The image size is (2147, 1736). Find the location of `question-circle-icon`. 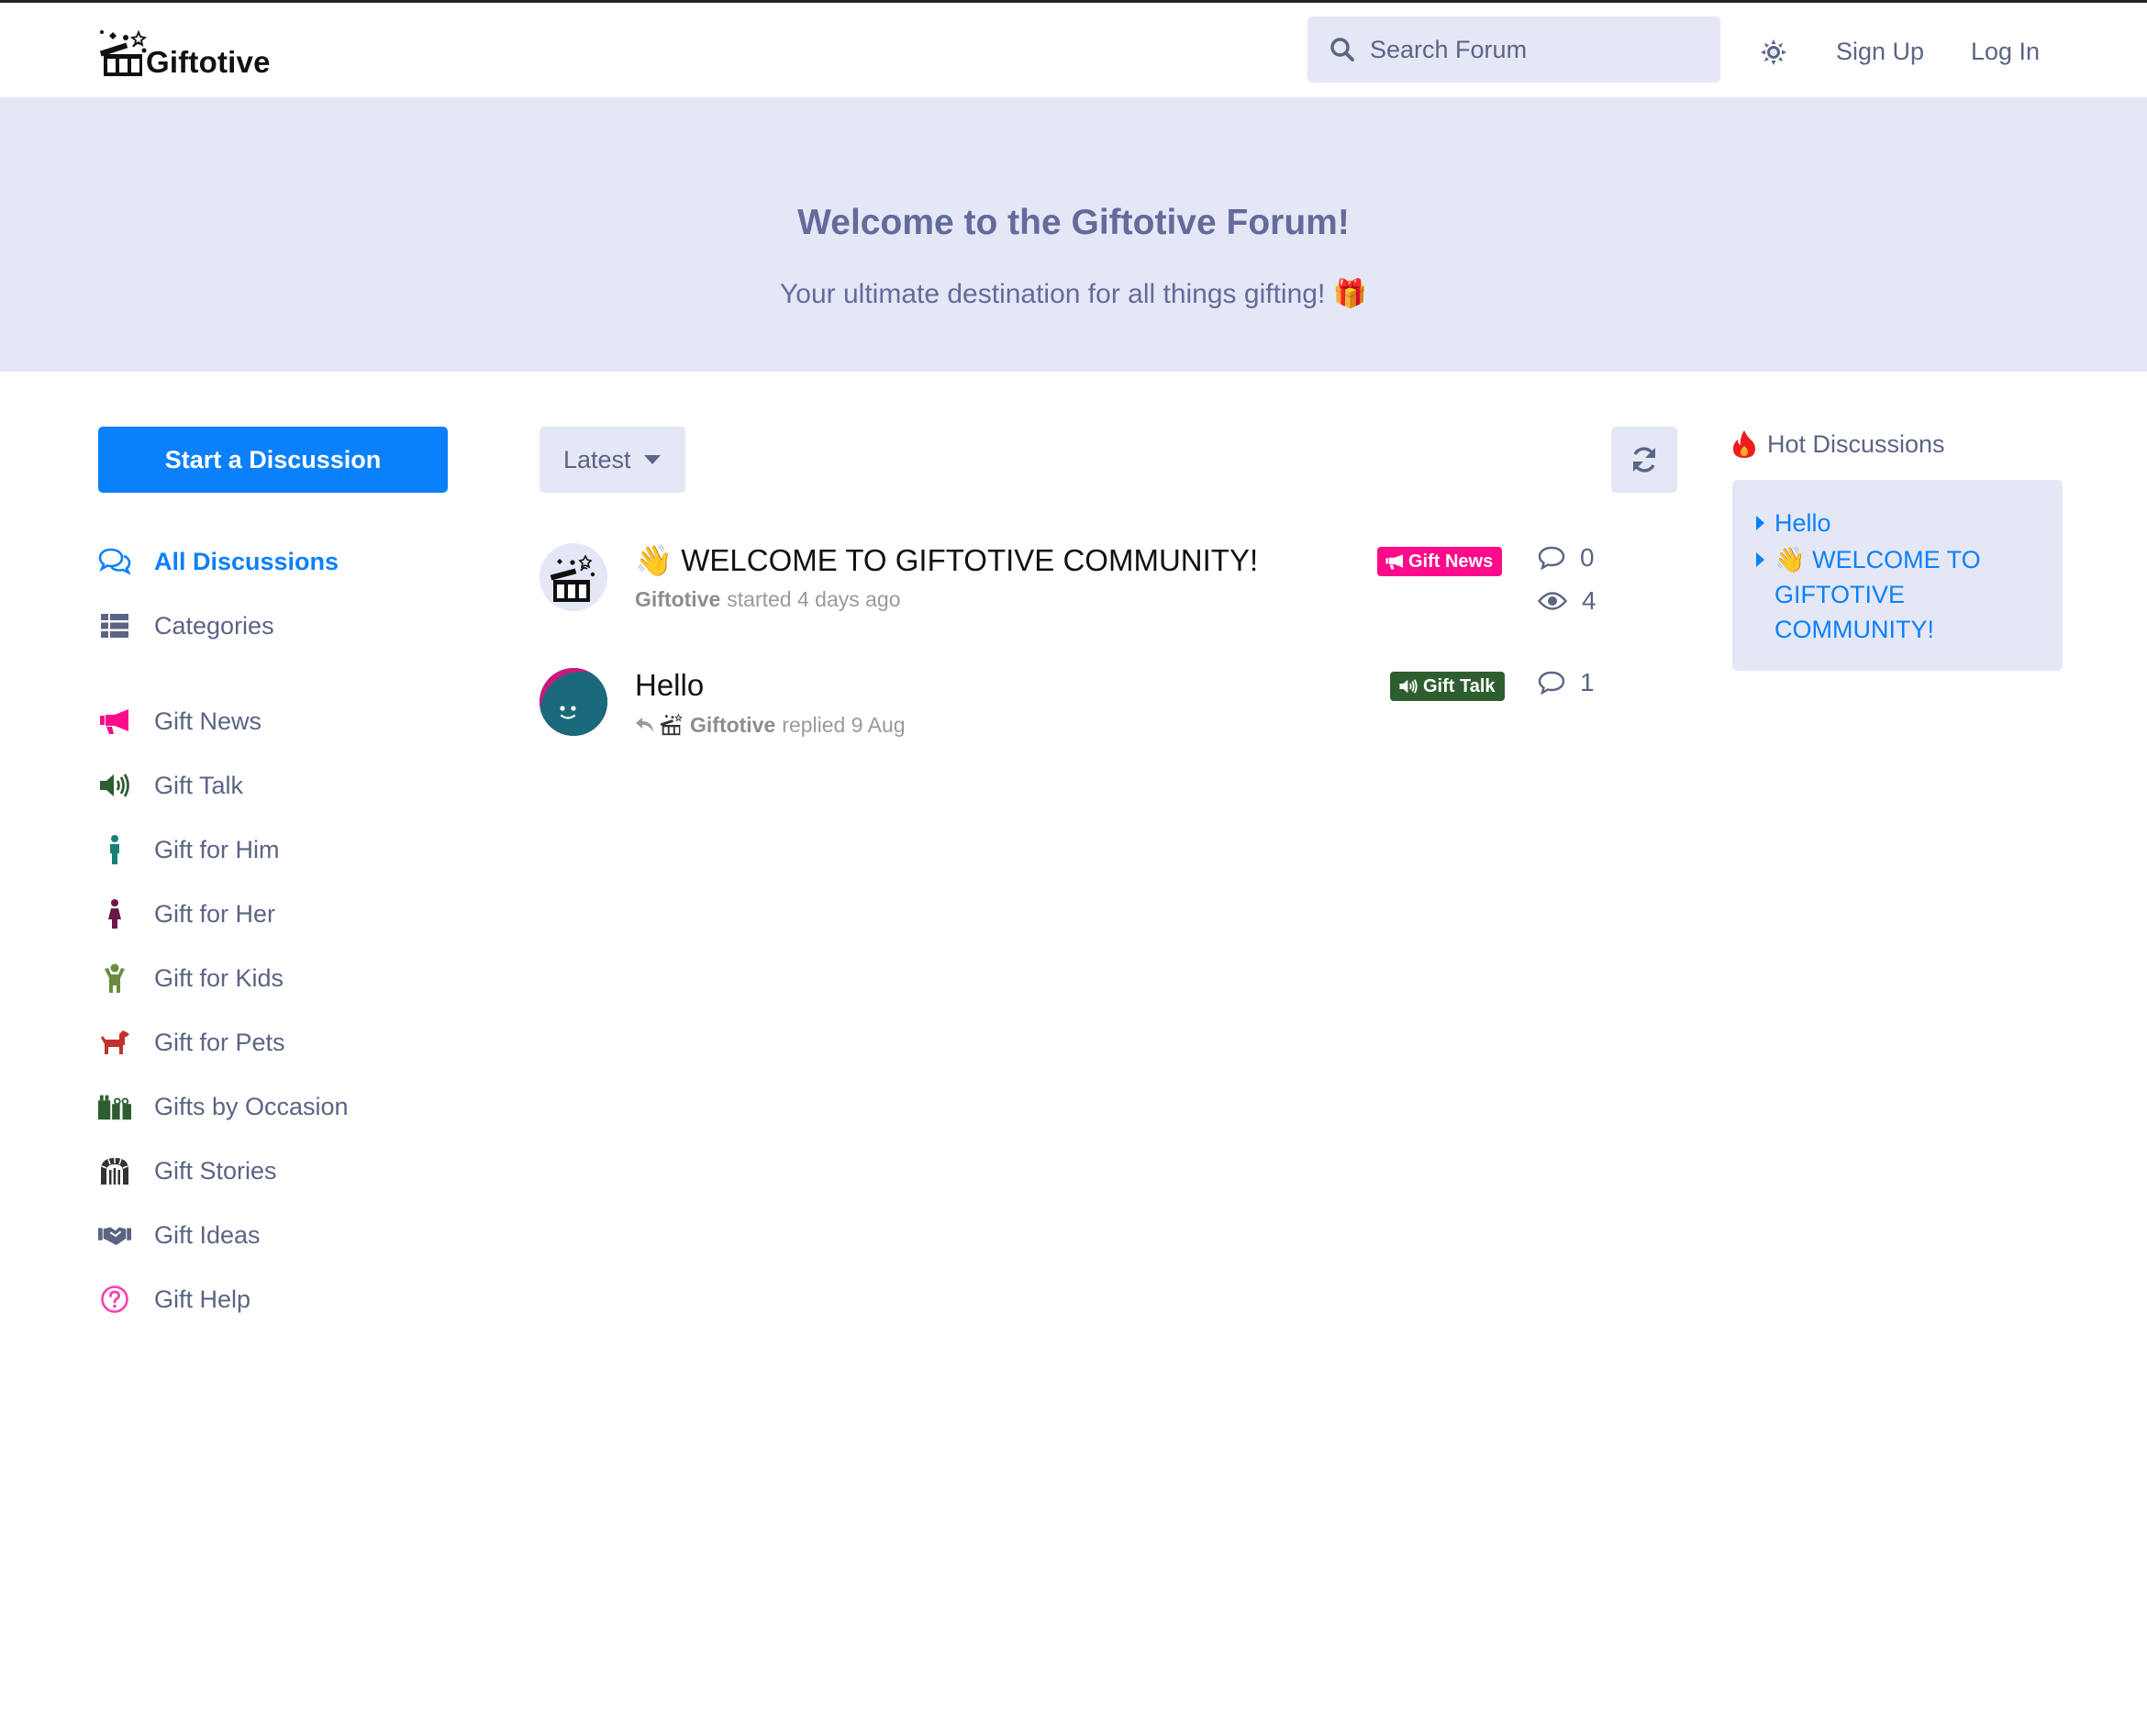

question-circle-icon is located at coordinates (114, 1299).